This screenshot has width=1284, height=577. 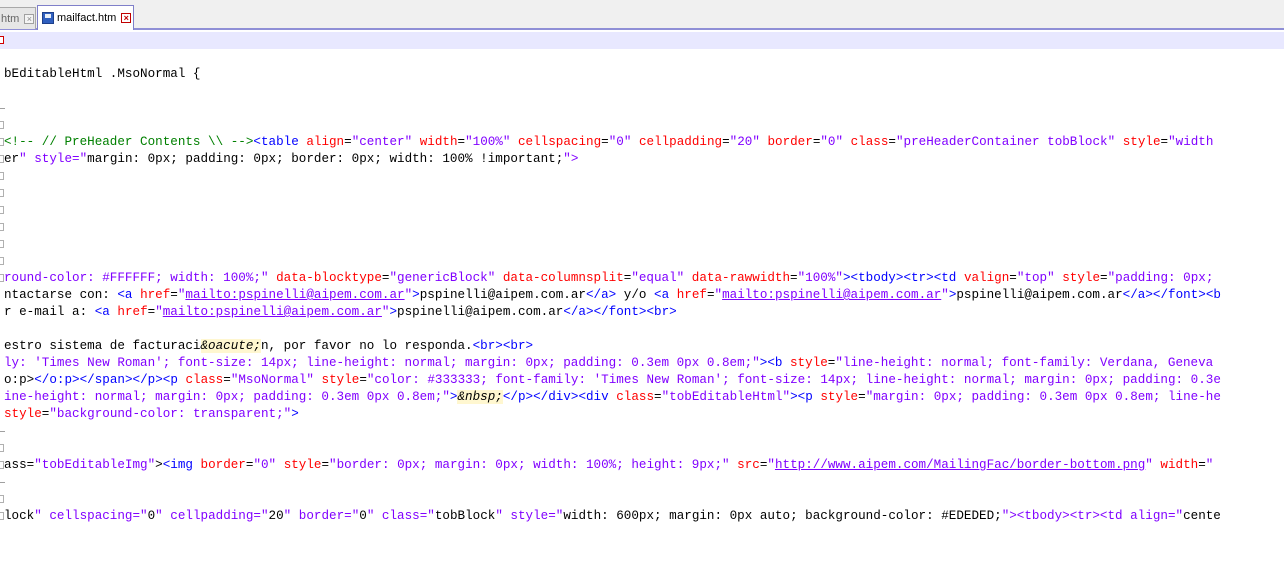 What do you see at coordinates (10, 18) in the screenshot?
I see `tab-label: htm` at bounding box center [10, 18].